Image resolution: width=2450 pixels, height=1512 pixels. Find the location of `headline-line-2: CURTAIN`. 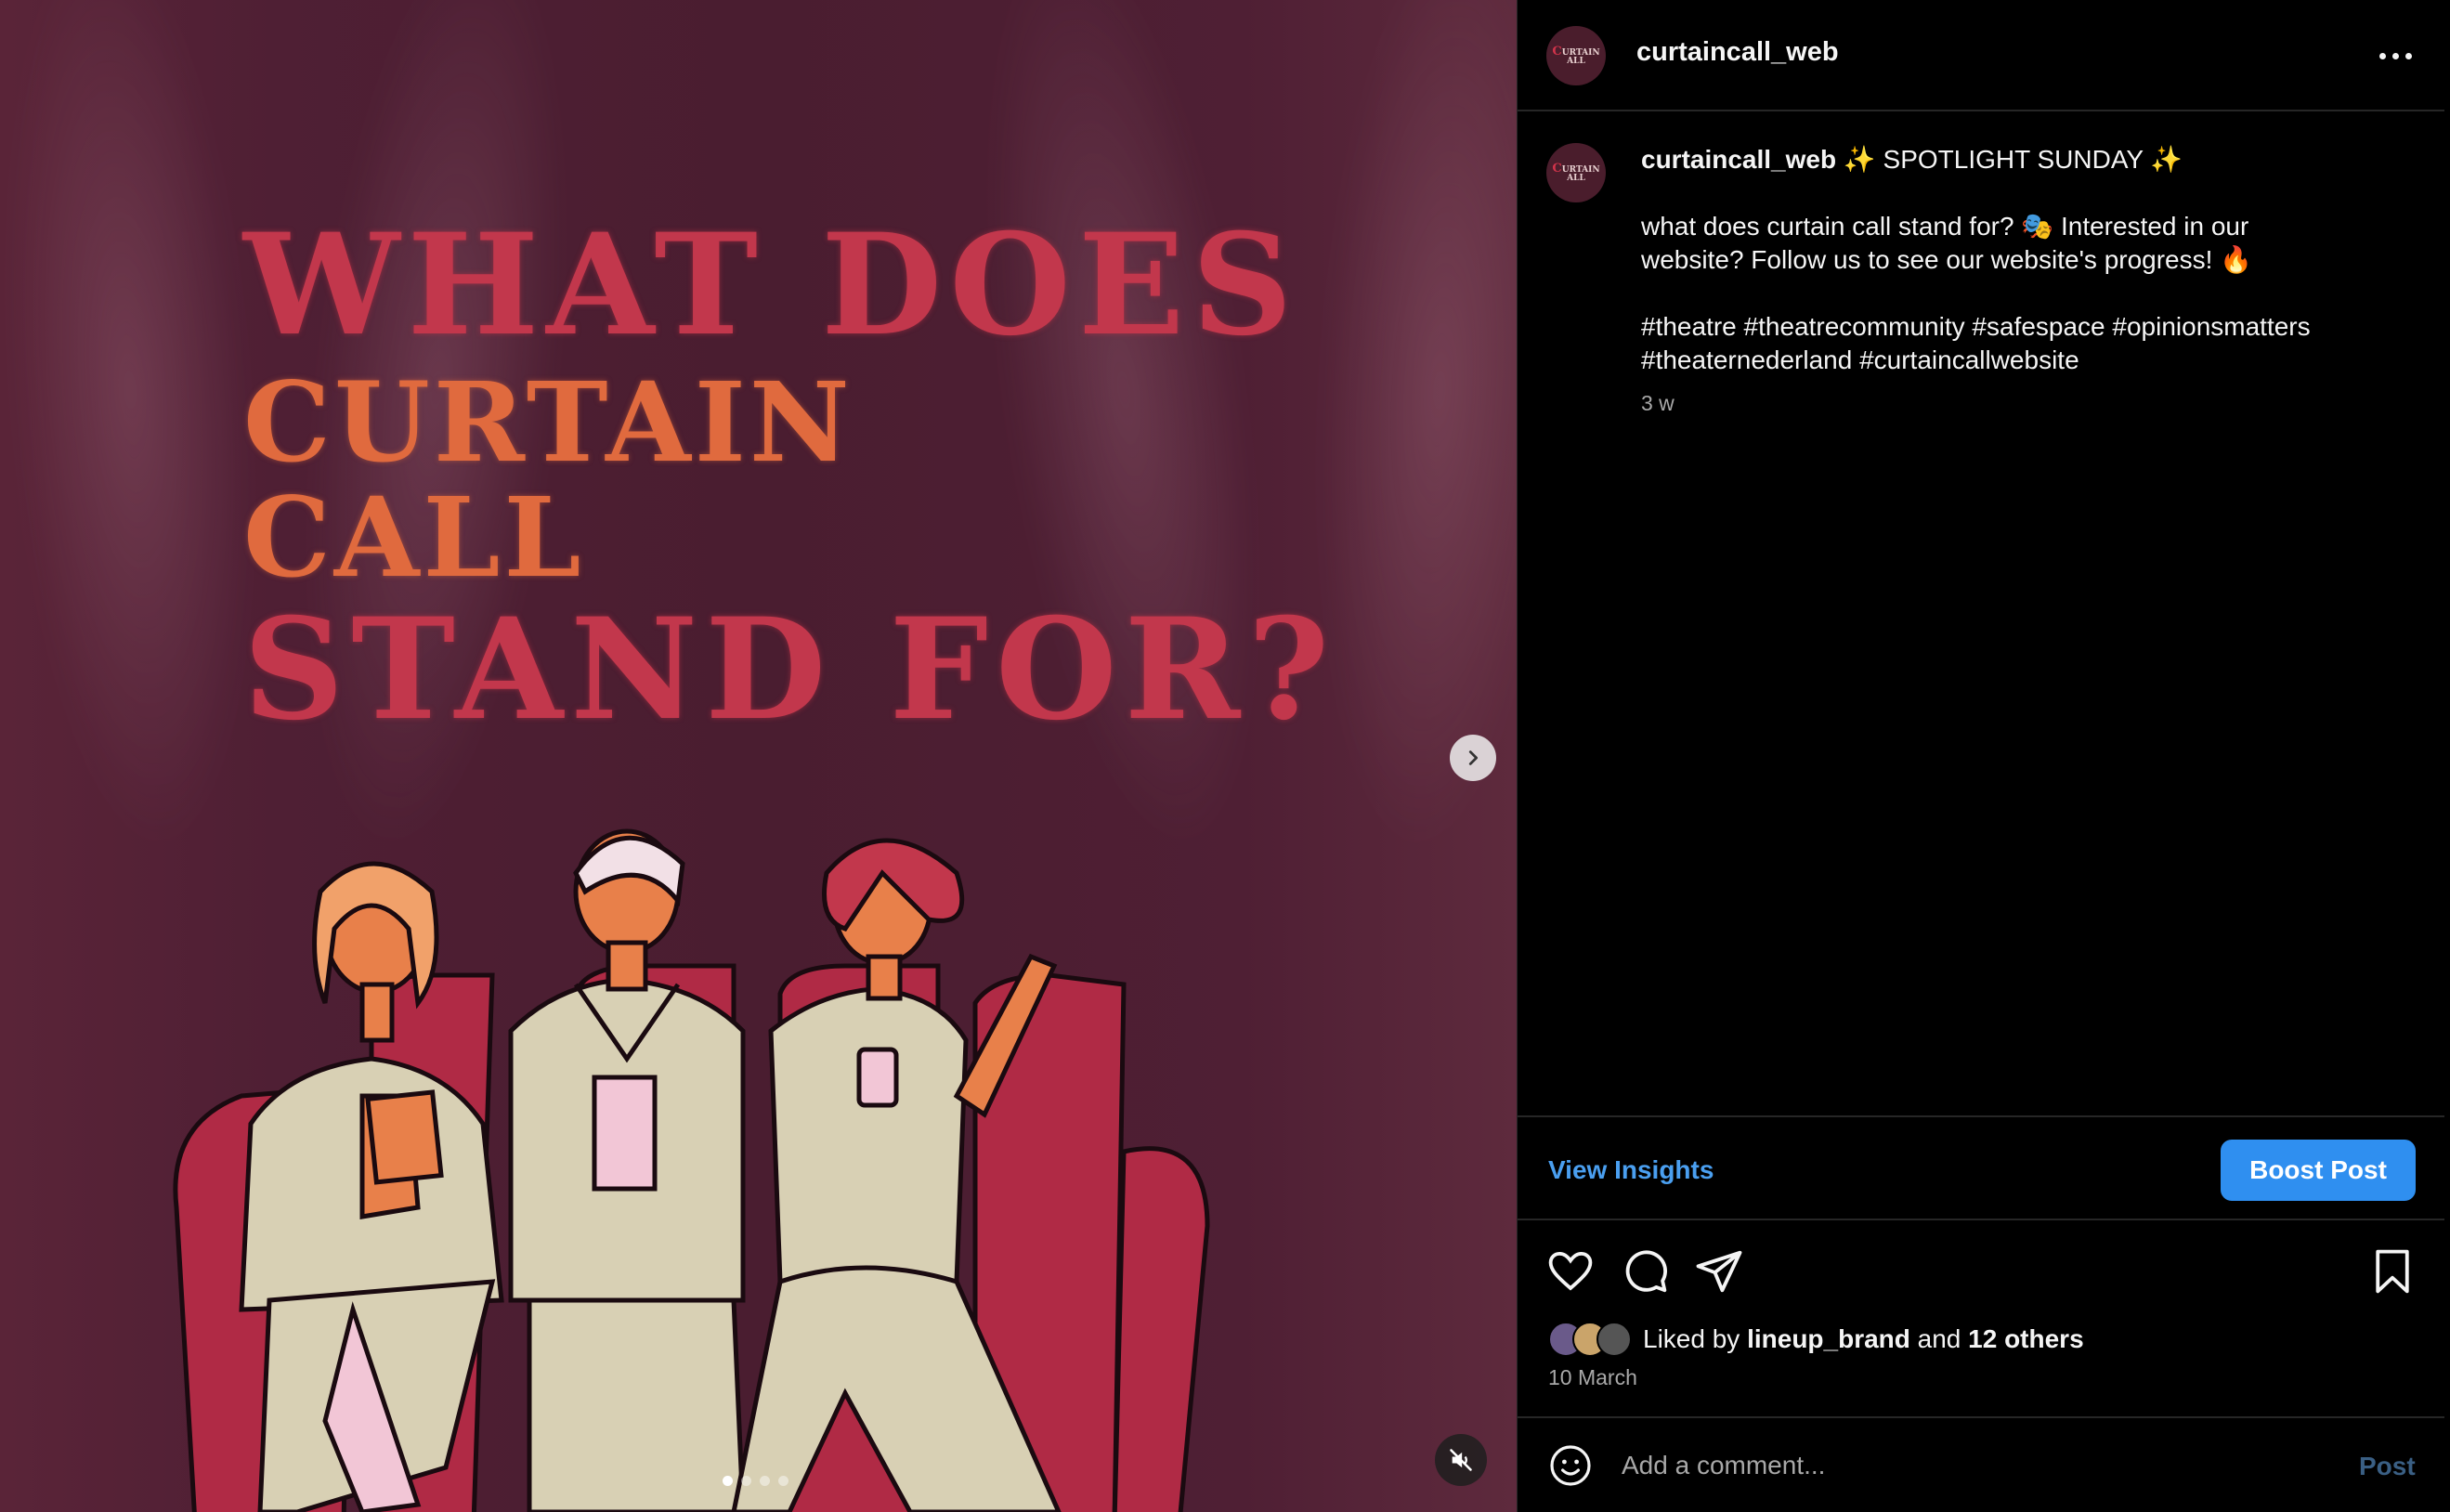

headline-line-2: CURTAIN is located at coordinates (548, 422).